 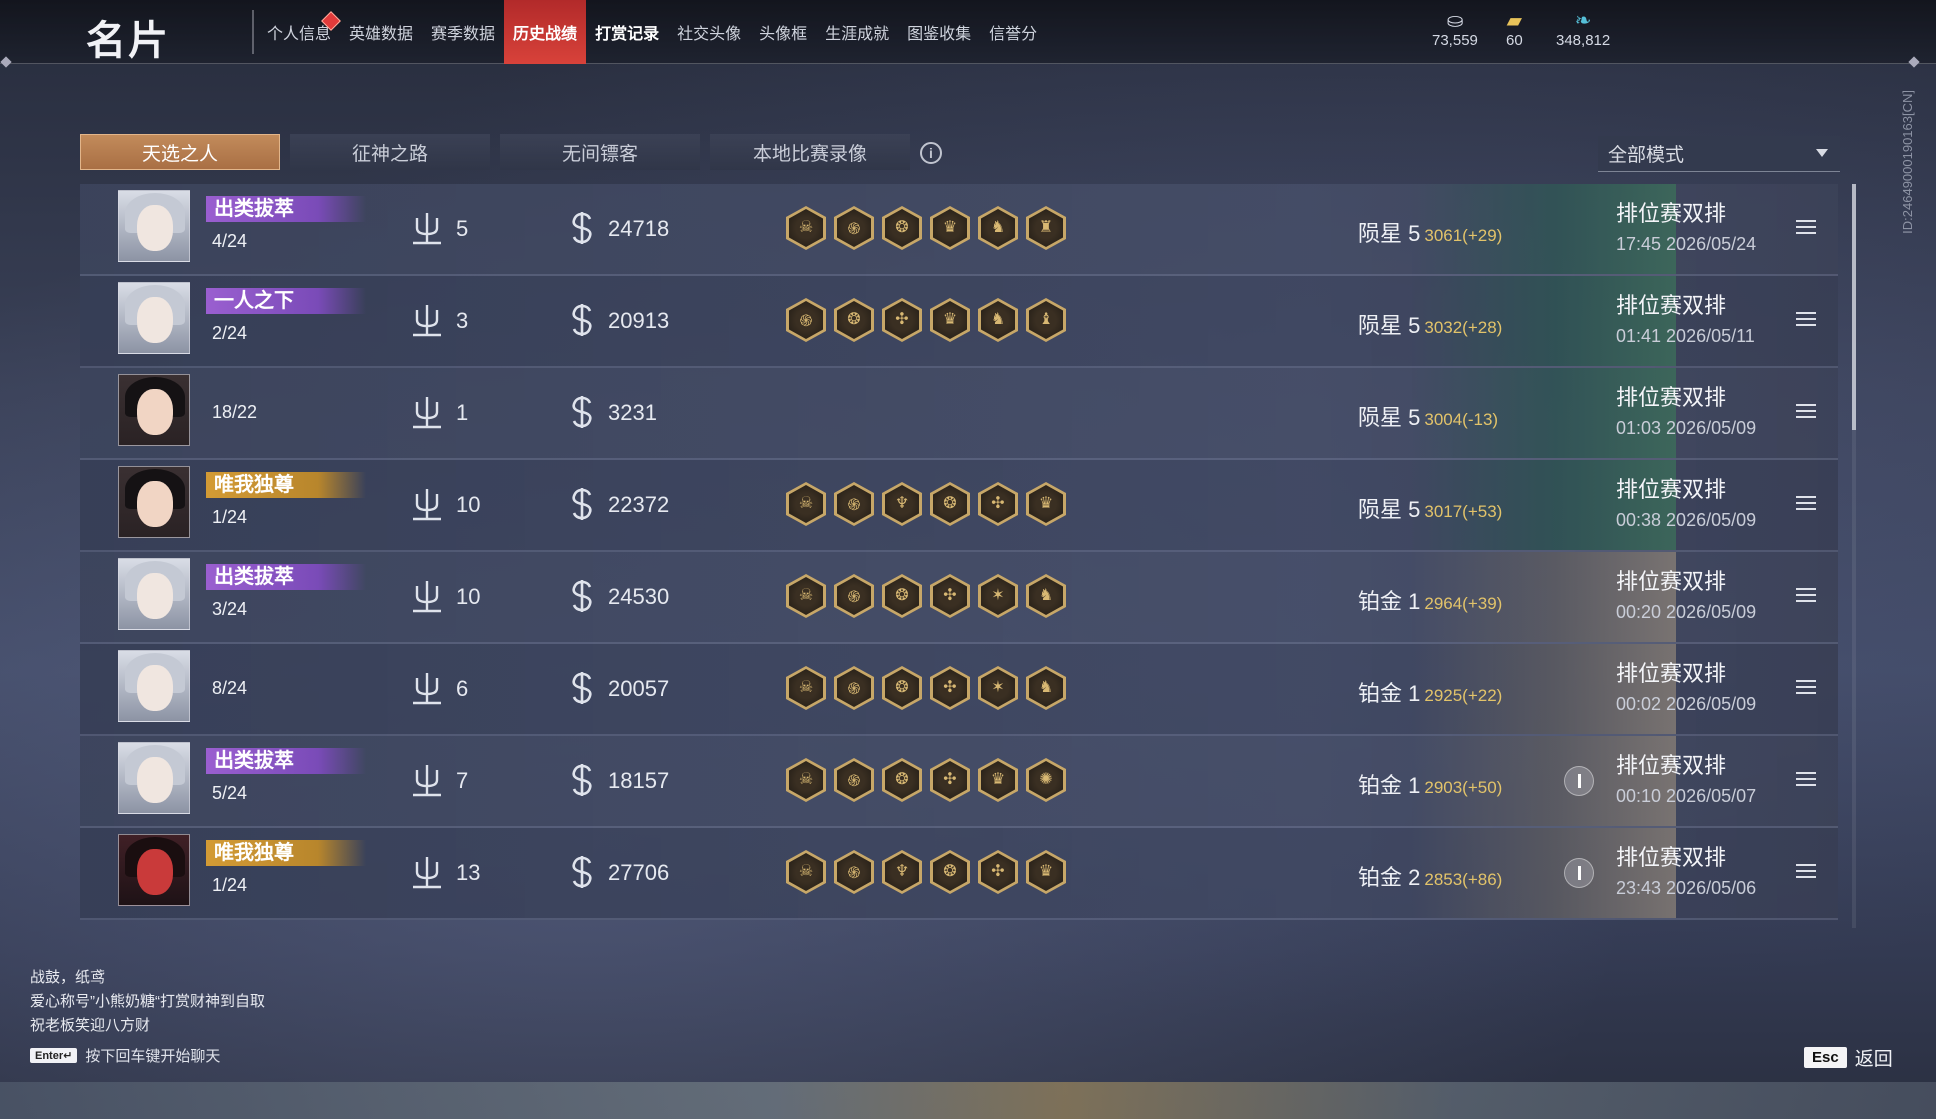 I want to click on match-score: 20913, so click(x=639, y=320).